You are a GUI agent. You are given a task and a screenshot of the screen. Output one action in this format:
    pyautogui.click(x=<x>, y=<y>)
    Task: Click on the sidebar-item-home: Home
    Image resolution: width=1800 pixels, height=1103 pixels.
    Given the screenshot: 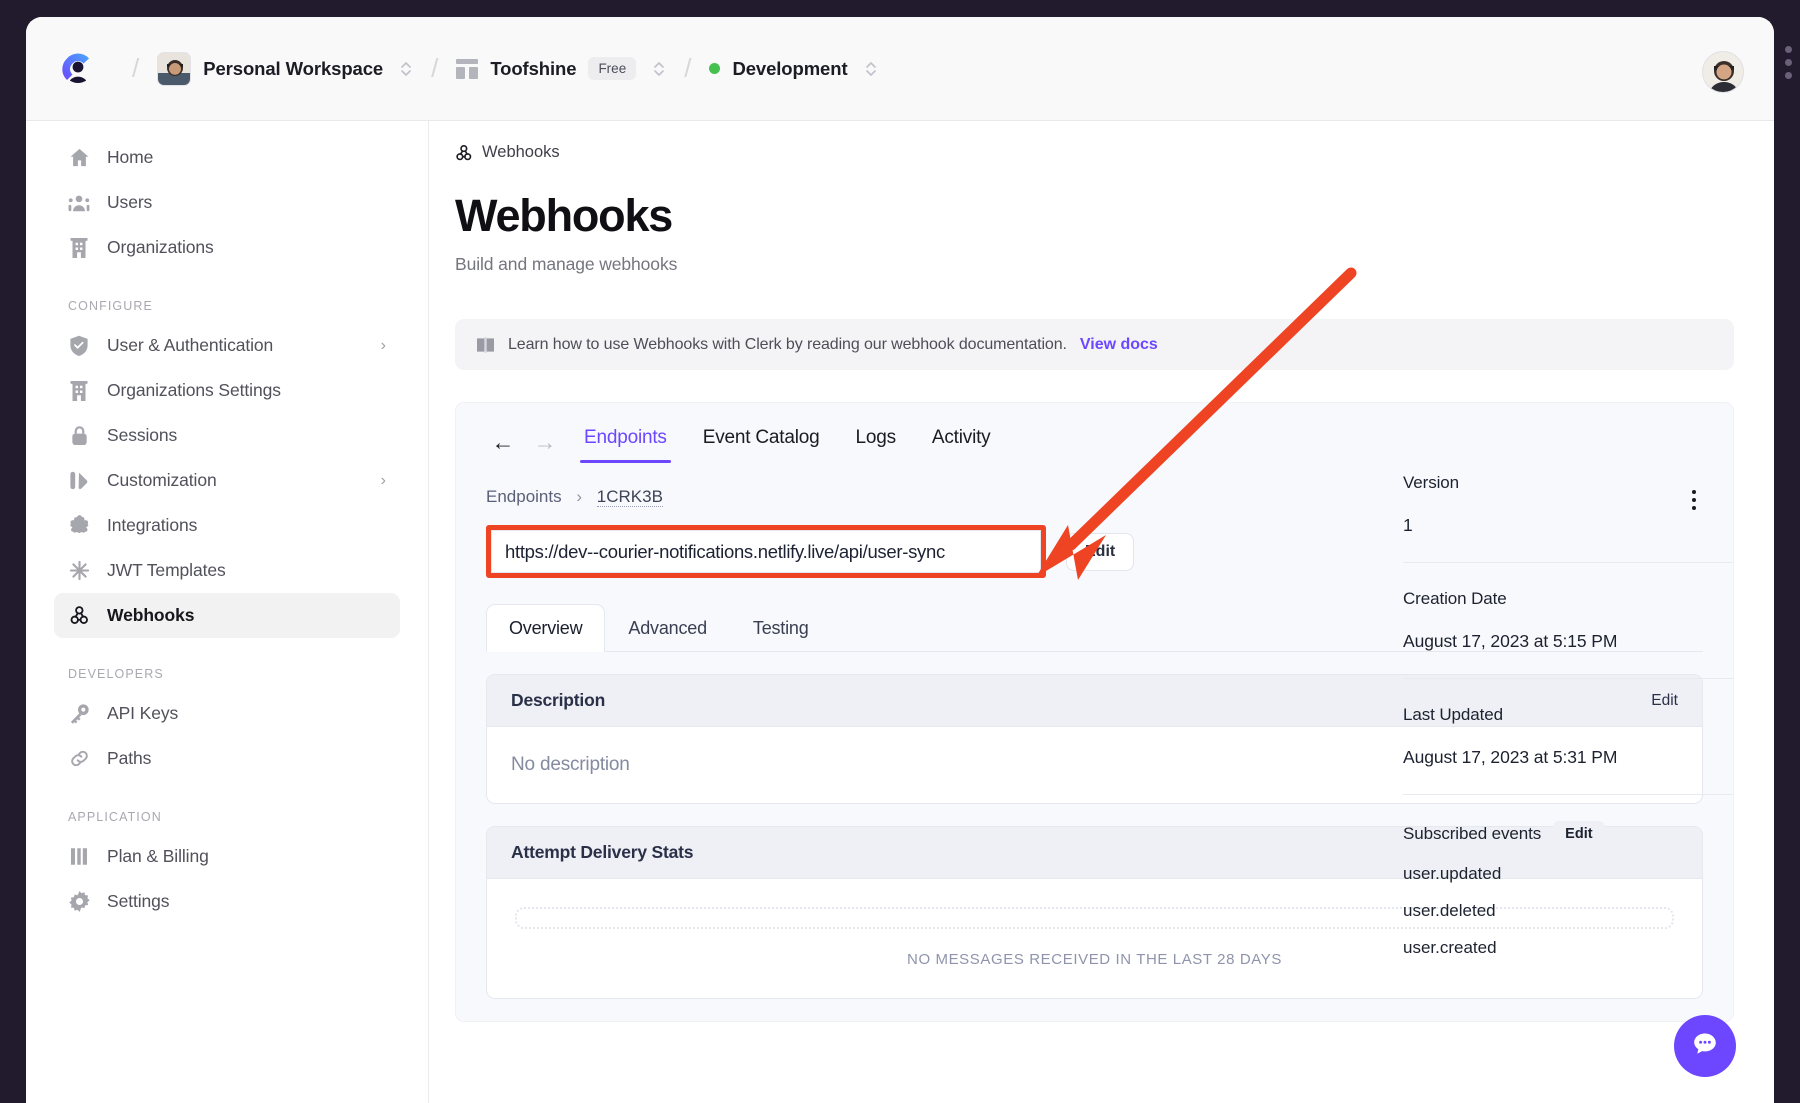 What is the action you would take?
    pyautogui.click(x=227, y=157)
    